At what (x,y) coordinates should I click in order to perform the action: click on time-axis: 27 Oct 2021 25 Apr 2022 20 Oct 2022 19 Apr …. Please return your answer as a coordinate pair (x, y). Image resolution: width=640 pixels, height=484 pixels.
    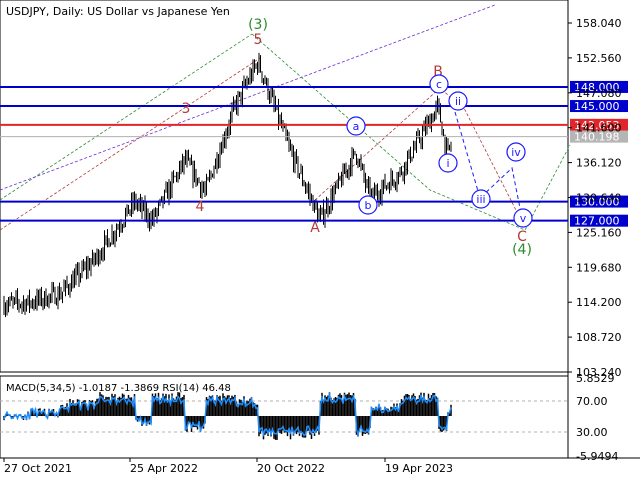
    Looking at the image, I should click on (228, 466).